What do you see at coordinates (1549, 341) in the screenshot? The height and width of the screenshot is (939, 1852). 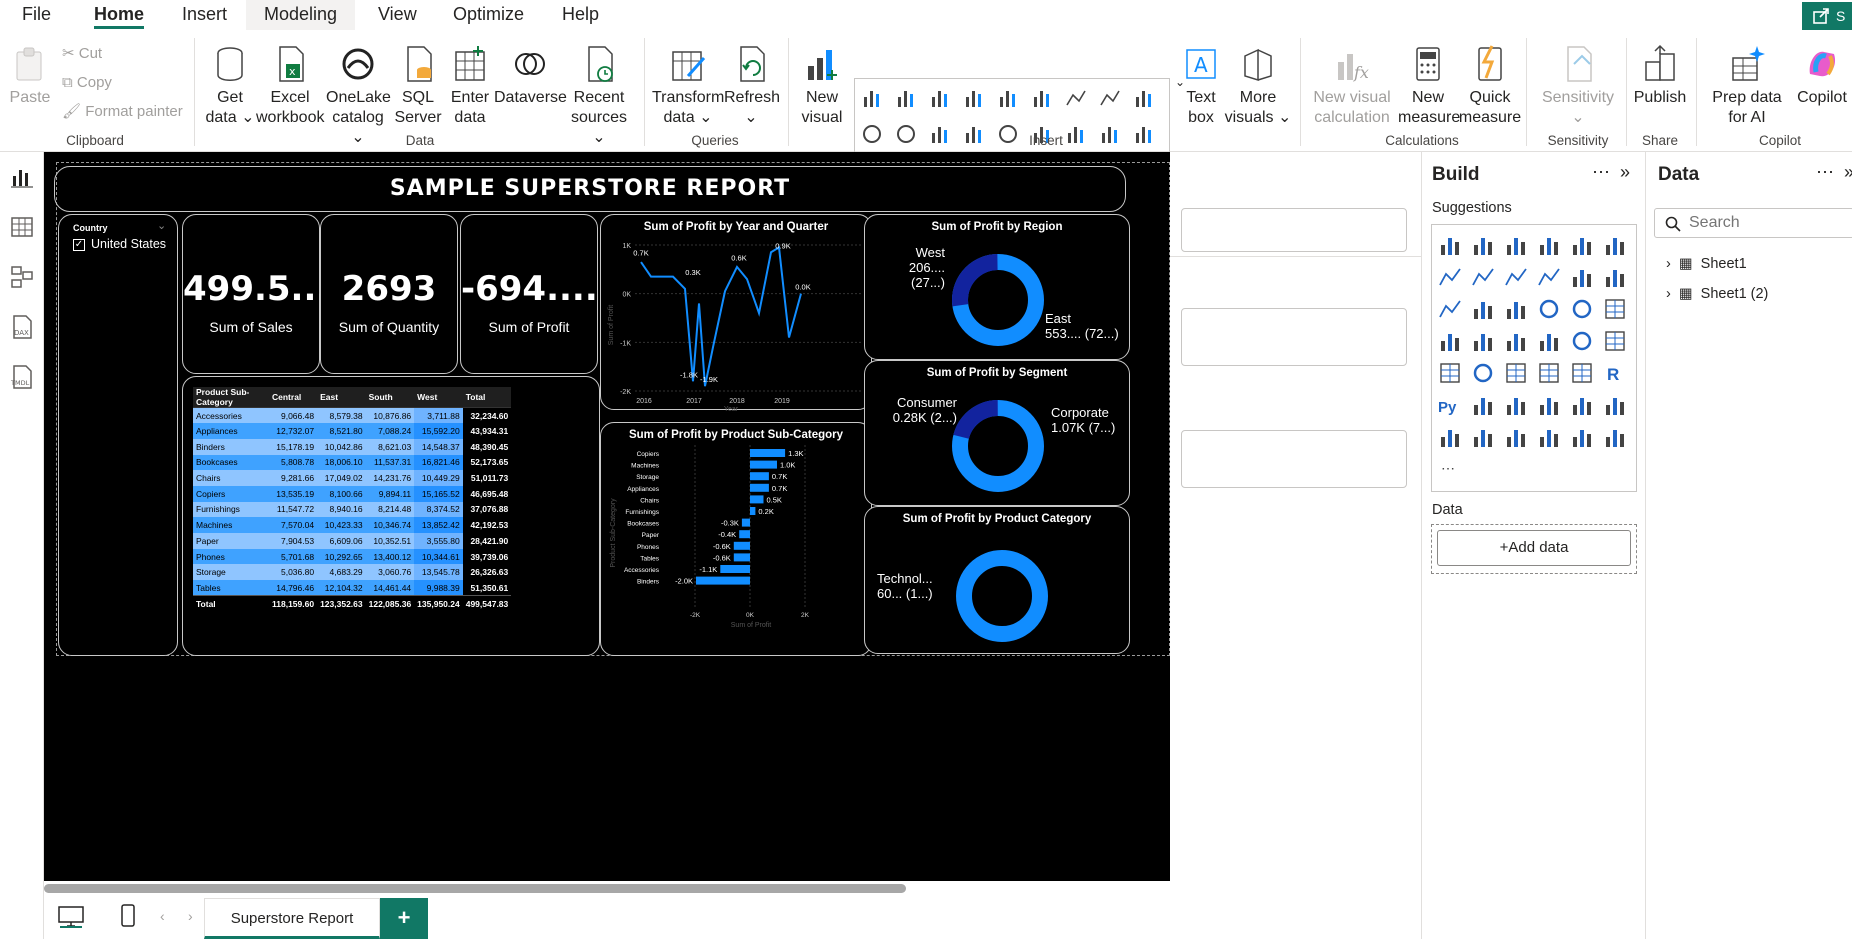 I see `shape-map-icon` at bounding box center [1549, 341].